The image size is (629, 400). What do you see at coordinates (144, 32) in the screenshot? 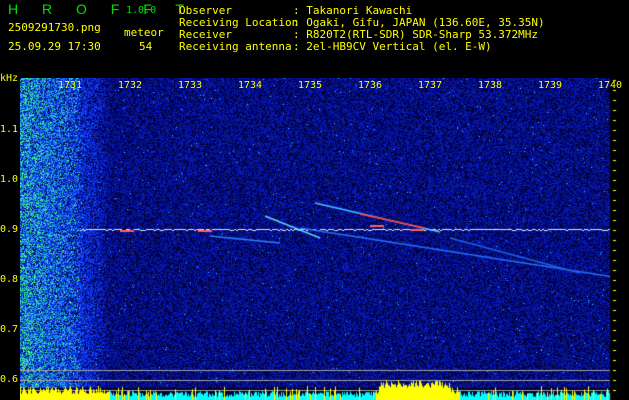
I see `meteor-label: meteor` at bounding box center [144, 32].